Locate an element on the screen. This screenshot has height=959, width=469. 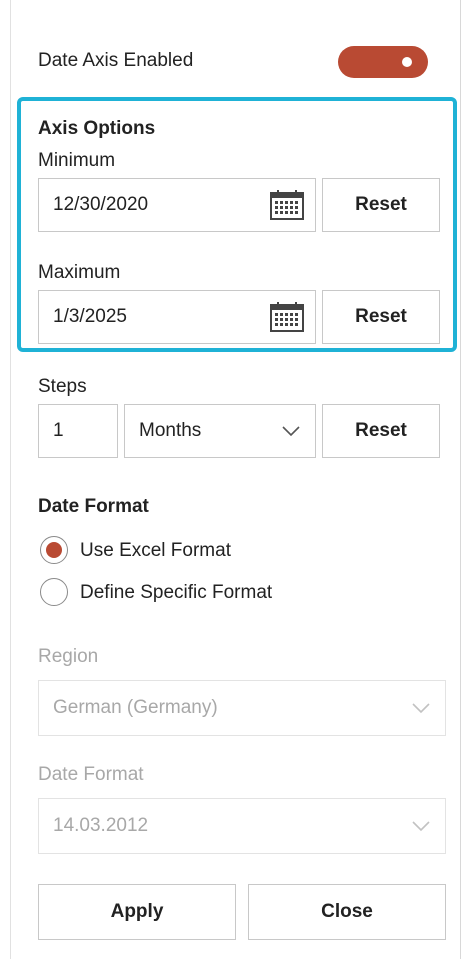
minimum-label: Minimum is located at coordinates (77, 160).